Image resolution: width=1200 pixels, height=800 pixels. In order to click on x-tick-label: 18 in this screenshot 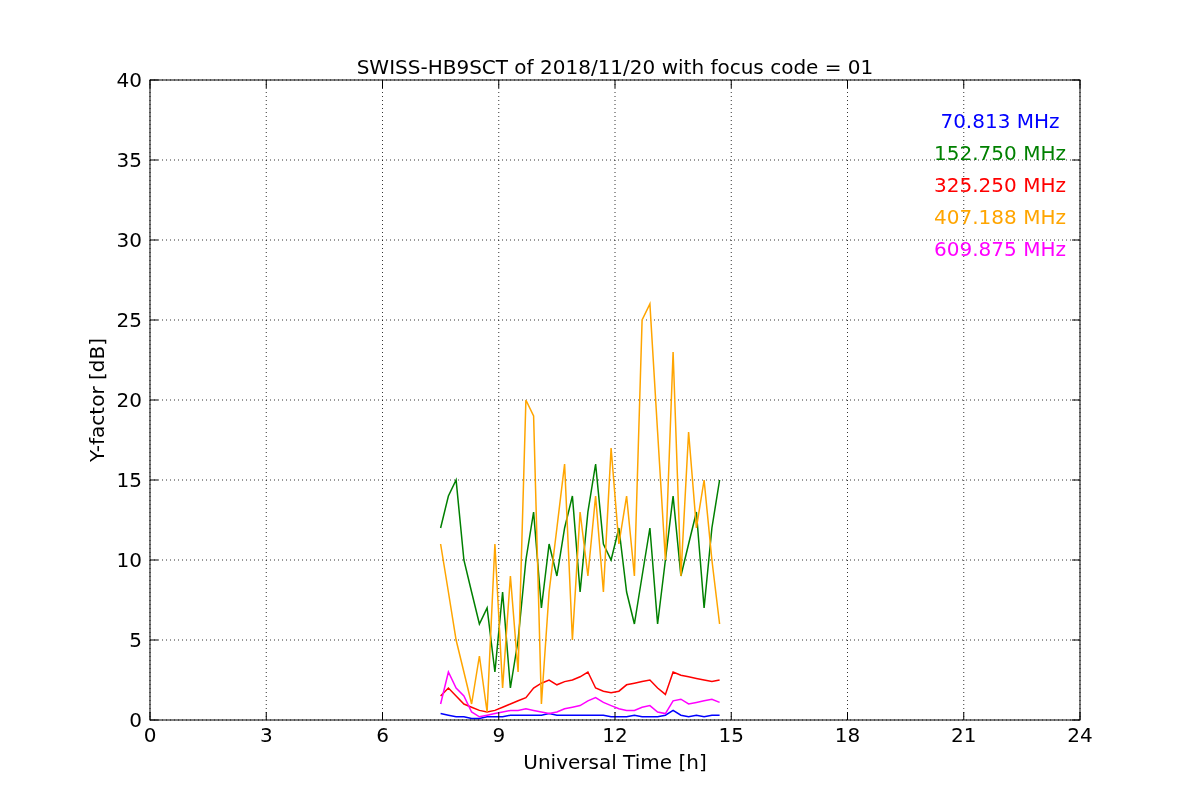, I will do `click(847, 735)`.